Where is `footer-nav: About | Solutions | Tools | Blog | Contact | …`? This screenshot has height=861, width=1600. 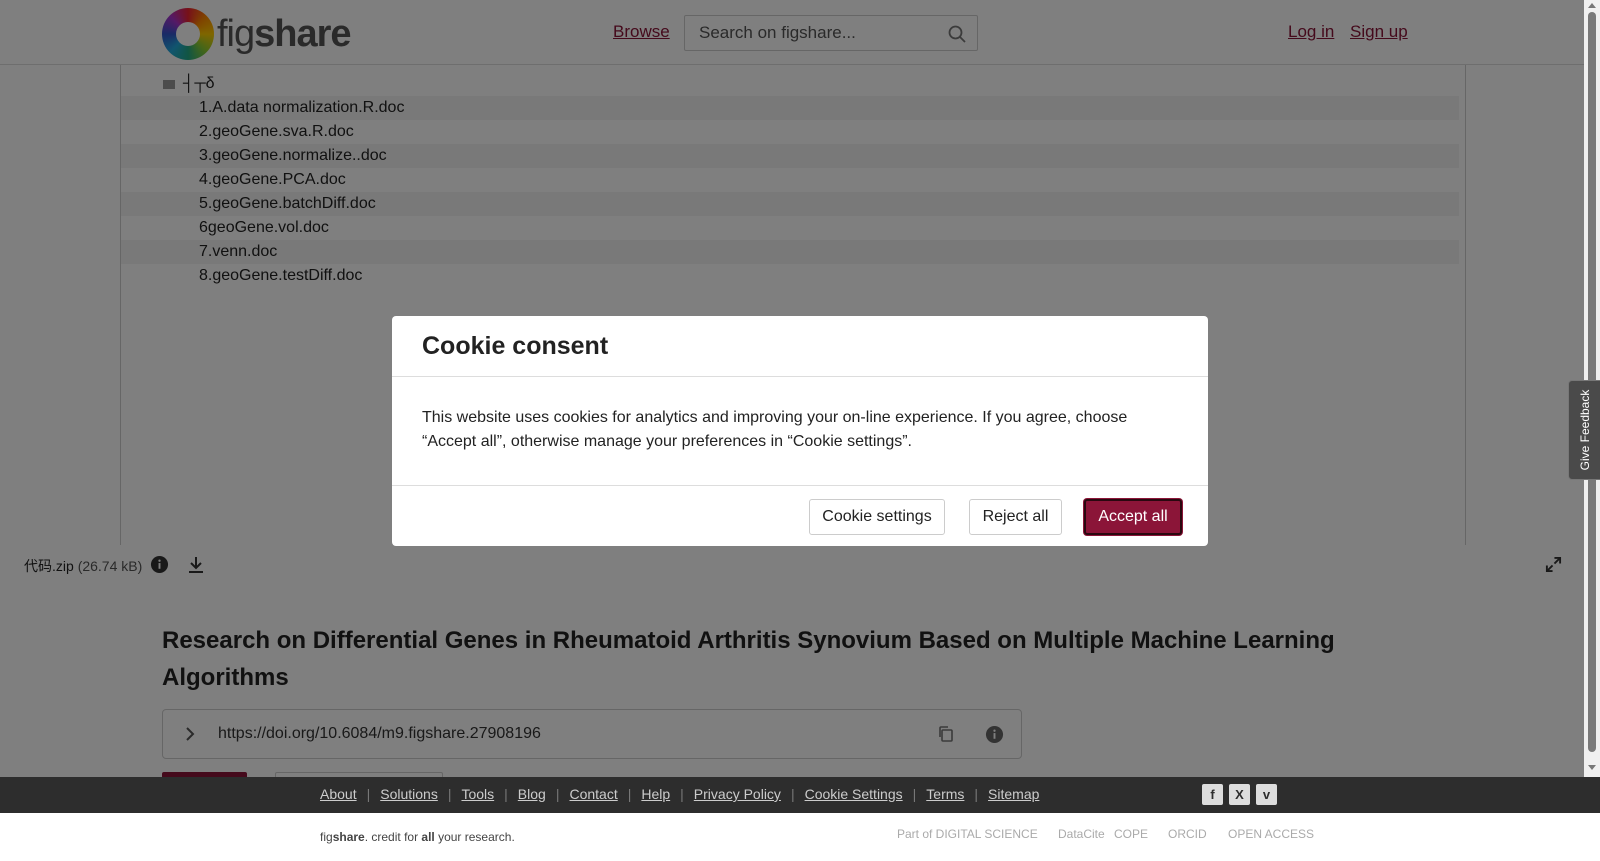
footer-nav: About | Solutions | Tools | Blog | Contact | … is located at coordinates (800, 795).